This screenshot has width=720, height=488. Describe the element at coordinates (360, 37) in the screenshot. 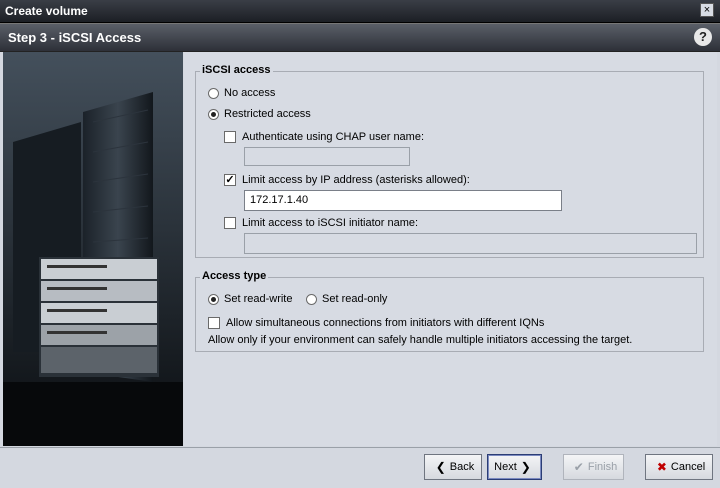

I see `step-header: Step 3 - iSCSI Access ?` at that location.